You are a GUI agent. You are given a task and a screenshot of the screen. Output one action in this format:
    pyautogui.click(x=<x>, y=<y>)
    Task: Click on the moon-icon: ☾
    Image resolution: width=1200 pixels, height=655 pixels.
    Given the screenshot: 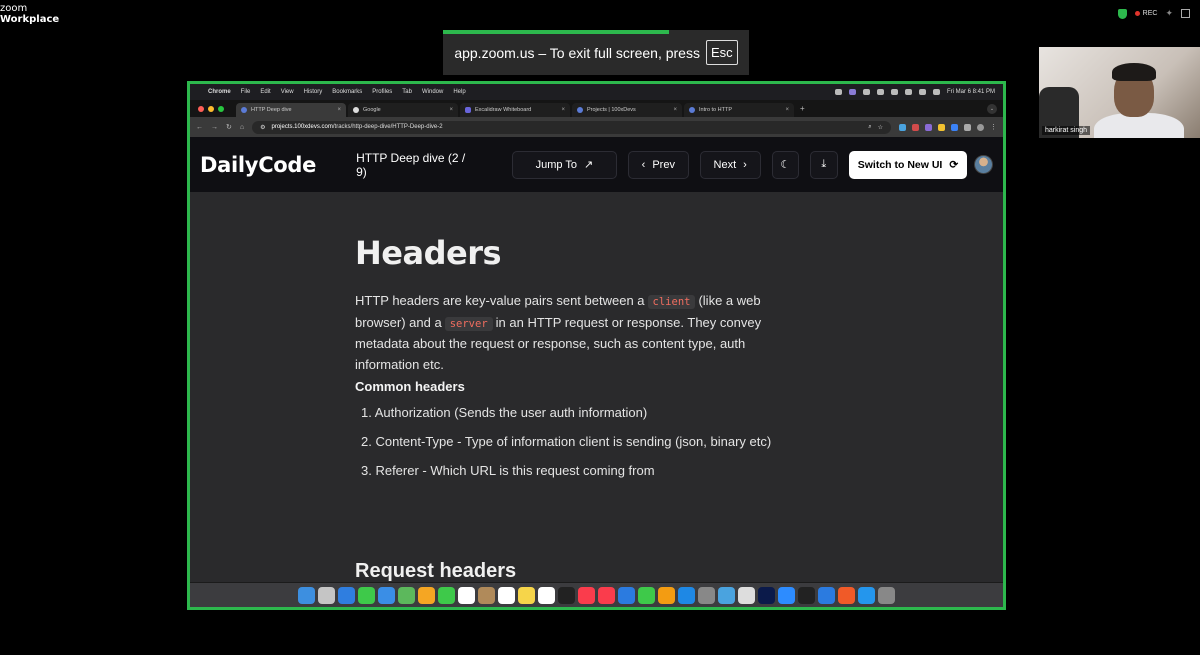 What is the action you would take?
    pyautogui.click(x=785, y=165)
    